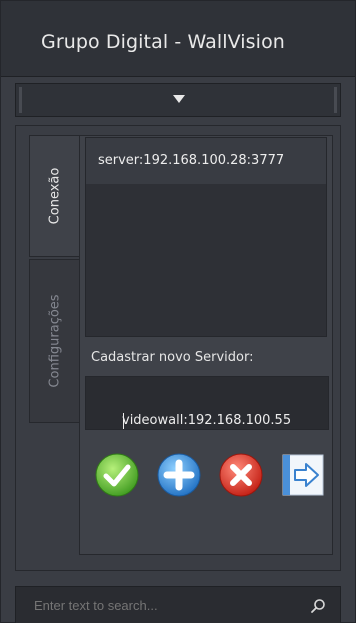 This screenshot has height=623, width=356. What do you see at coordinates (20, 100) in the screenshot?
I see `dropdown-left-edge` at bounding box center [20, 100].